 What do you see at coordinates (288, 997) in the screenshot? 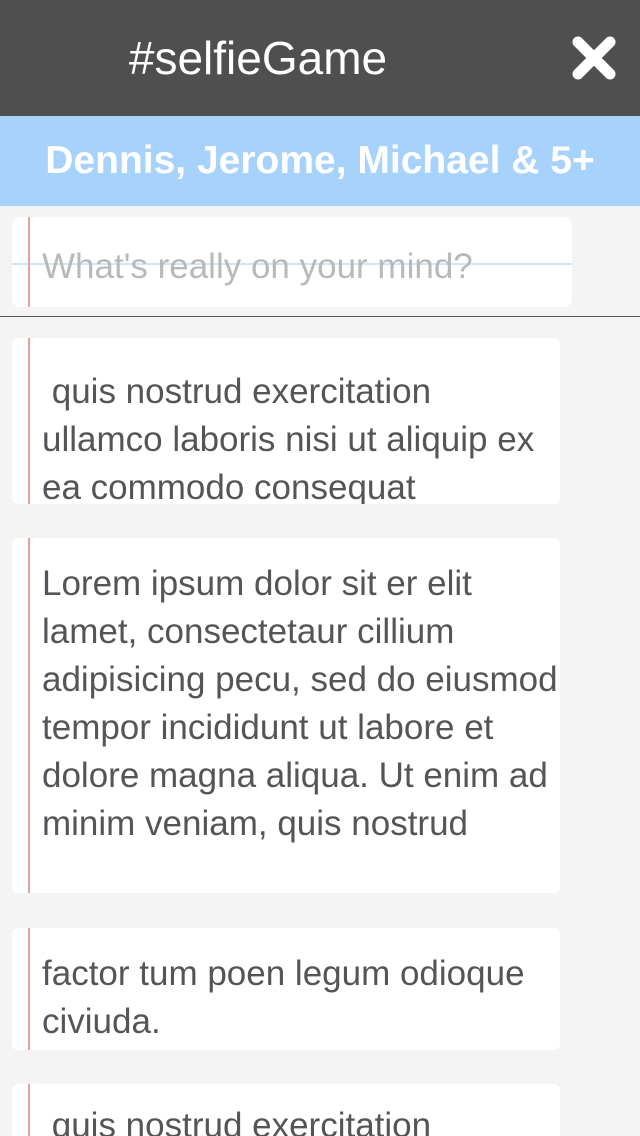
I see `note-text: factor tum poen legum odioque civiuda.` at bounding box center [288, 997].